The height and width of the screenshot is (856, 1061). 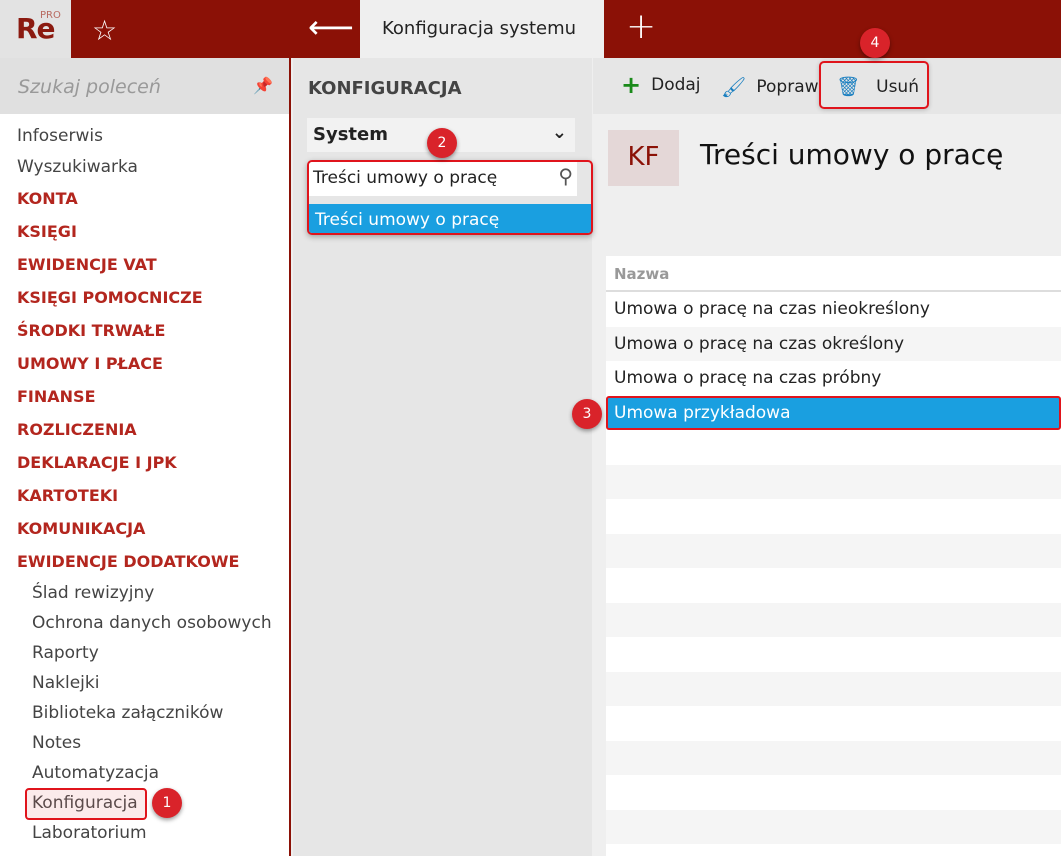 What do you see at coordinates (47, 231) in the screenshot?
I see `sidebar-section: KSIĘGI` at bounding box center [47, 231].